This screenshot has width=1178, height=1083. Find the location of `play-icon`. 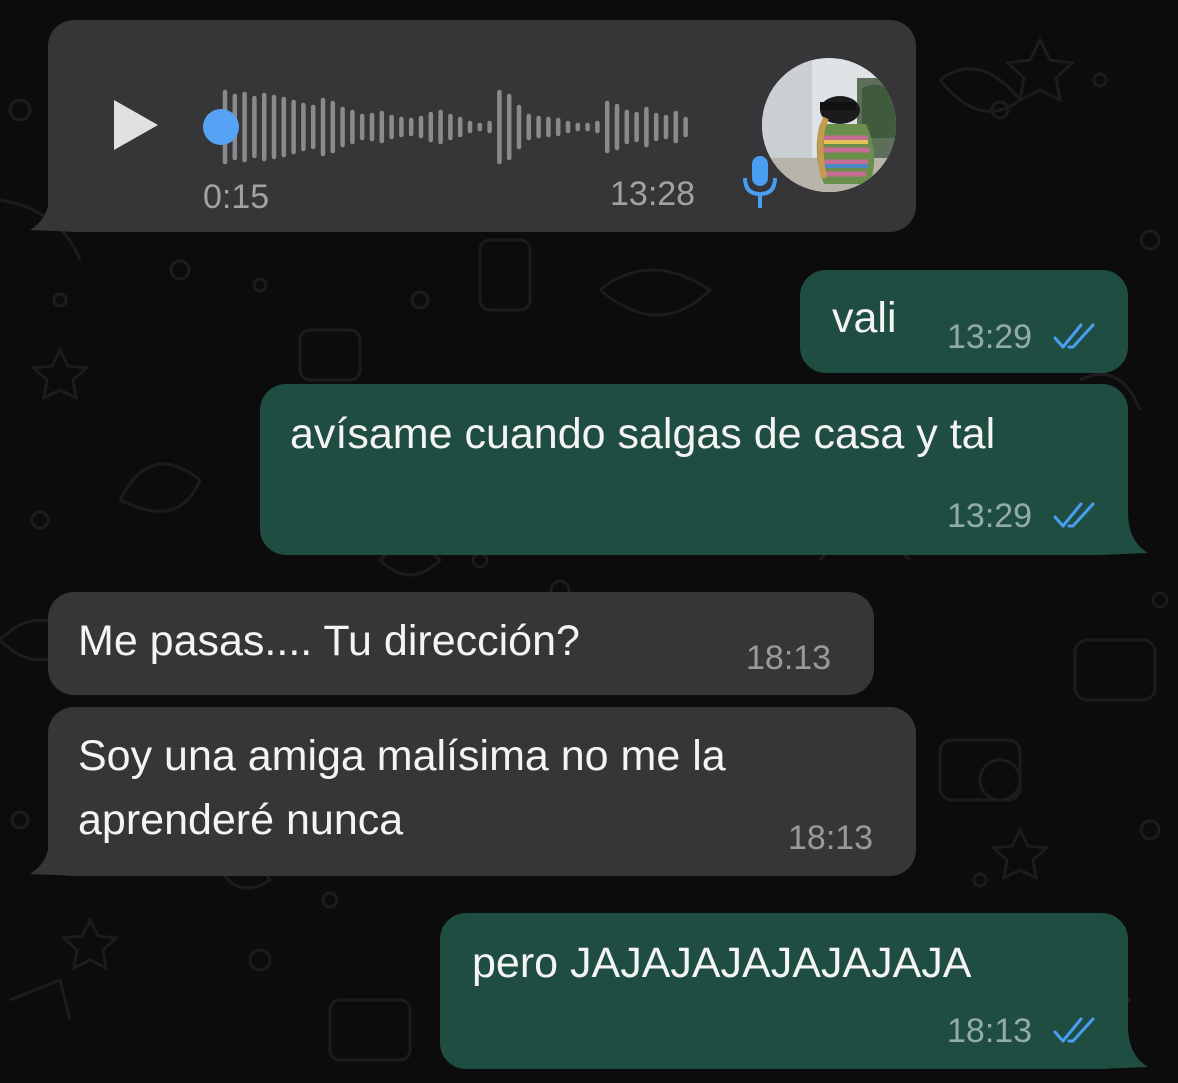

play-icon is located at coordinates (135, 125).